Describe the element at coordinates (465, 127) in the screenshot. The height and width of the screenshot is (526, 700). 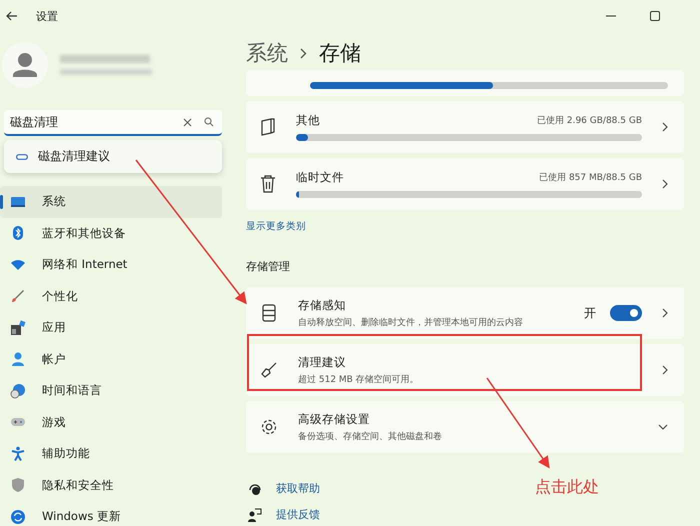
I see `storage-category-card: 其他 已使用 2.96 GB/88.5 GB` at that location.